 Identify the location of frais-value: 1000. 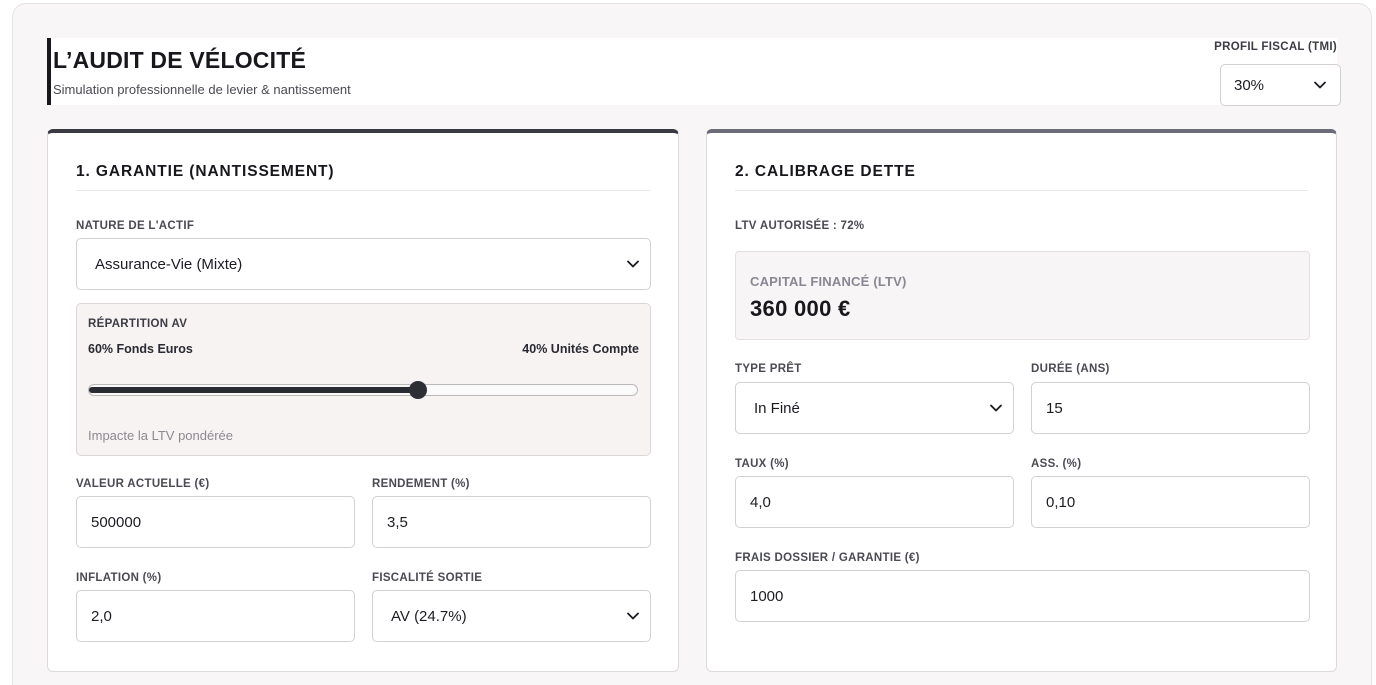
(767, 596).